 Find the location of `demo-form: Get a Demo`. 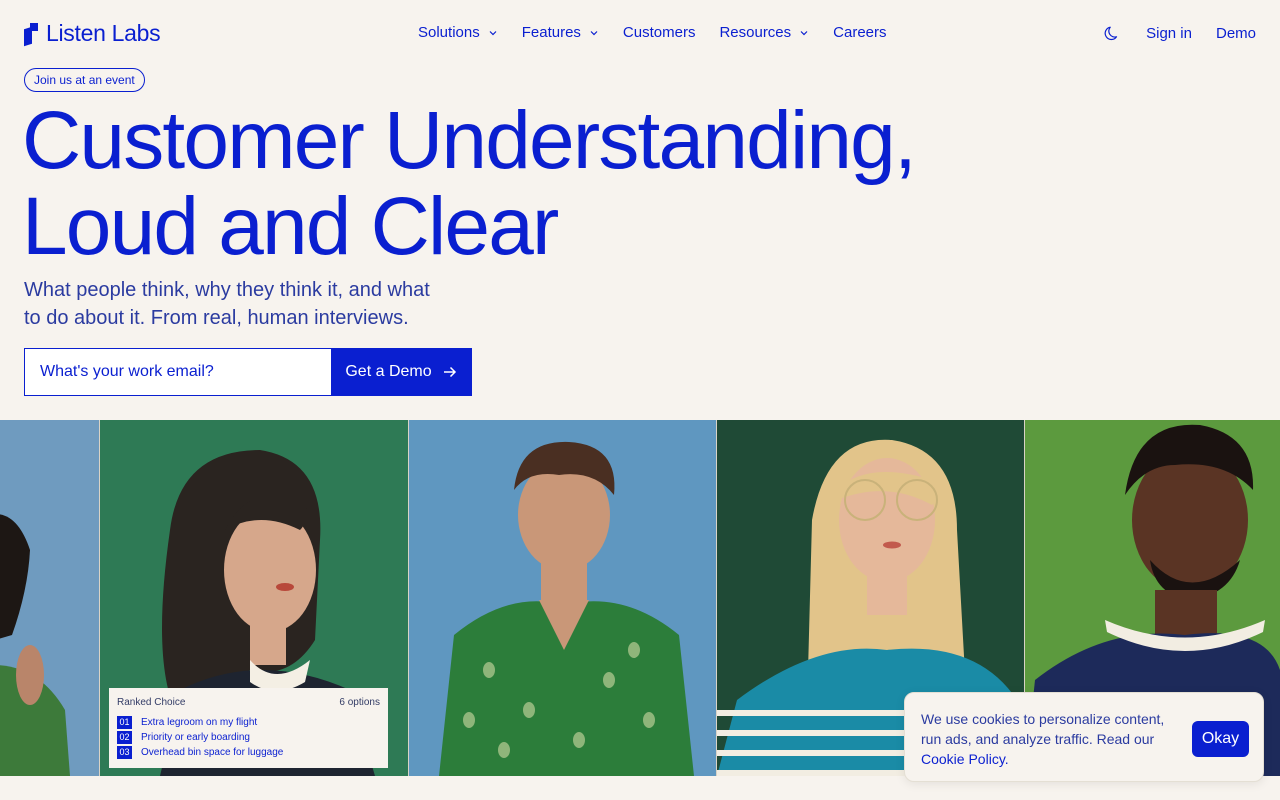

demo-form: Get a Demo is located at coordinates (248, 372).